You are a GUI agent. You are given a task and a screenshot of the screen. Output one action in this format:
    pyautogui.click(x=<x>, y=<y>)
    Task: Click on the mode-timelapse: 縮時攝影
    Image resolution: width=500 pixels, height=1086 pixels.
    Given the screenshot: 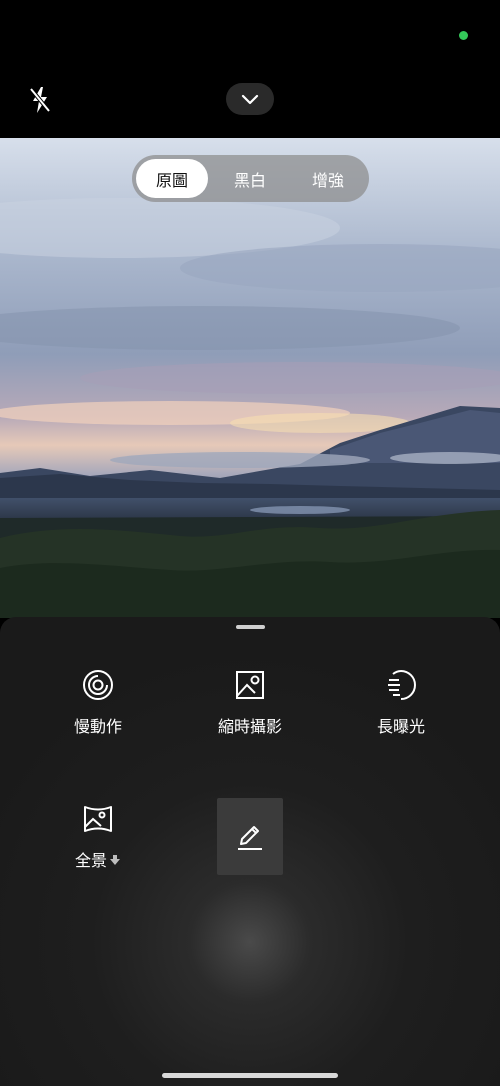 What is the action you would take?
    pyautogui.click(x=250, y=702)
    